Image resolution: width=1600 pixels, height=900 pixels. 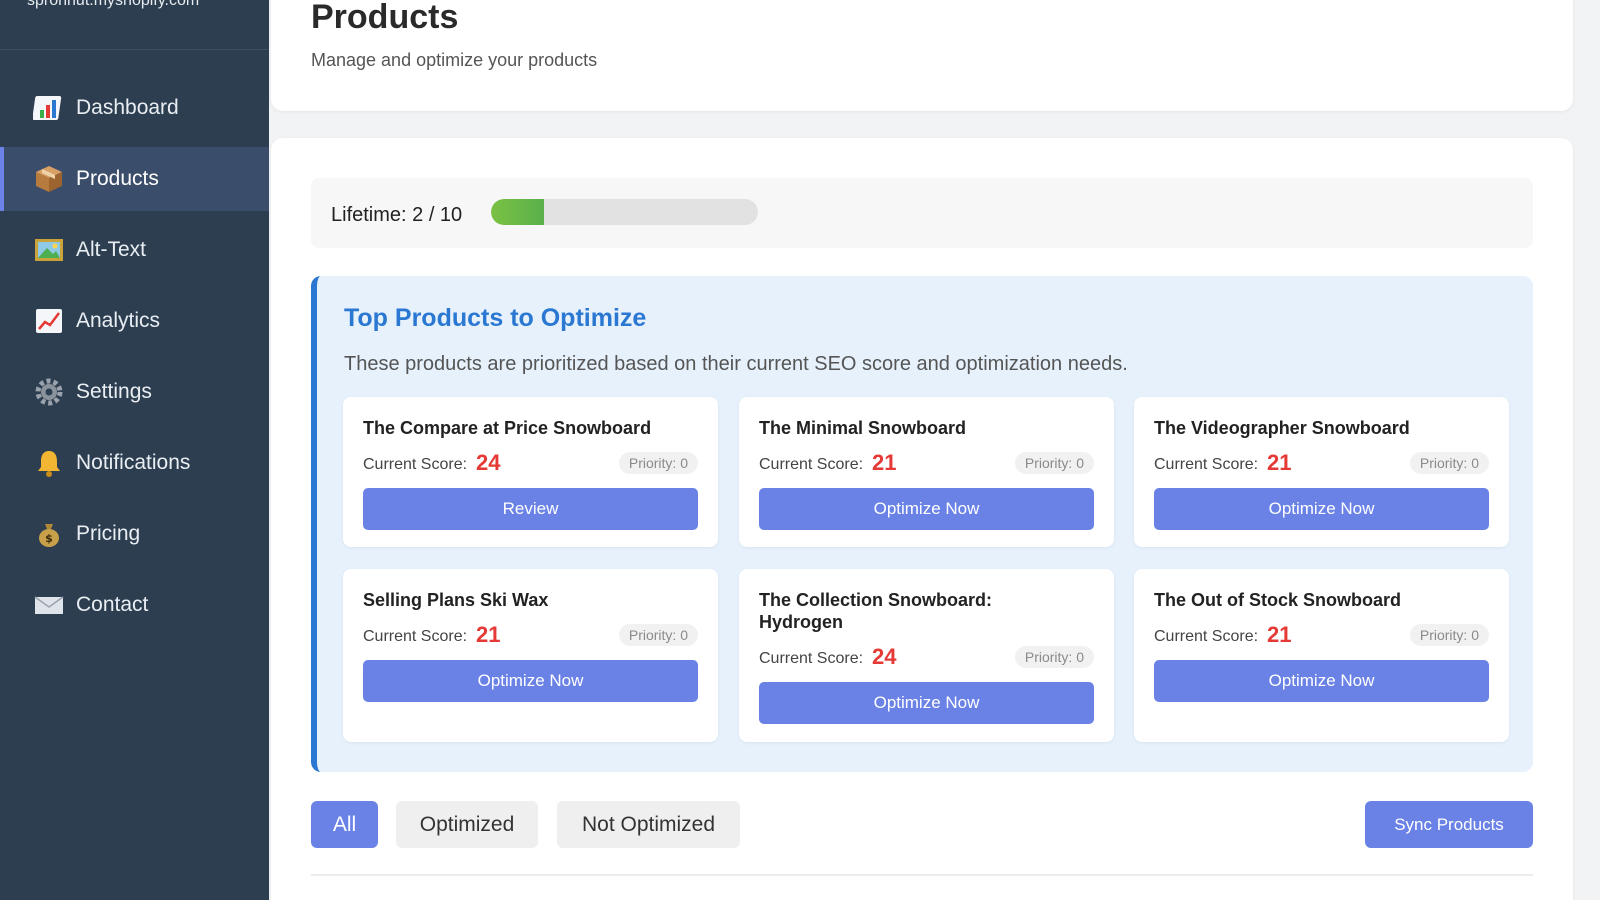 What do you see at coordinates (1449, 824) in the screenshot?
I see `sync-products-button: Sync Products` at bounding box center [1449, 824].